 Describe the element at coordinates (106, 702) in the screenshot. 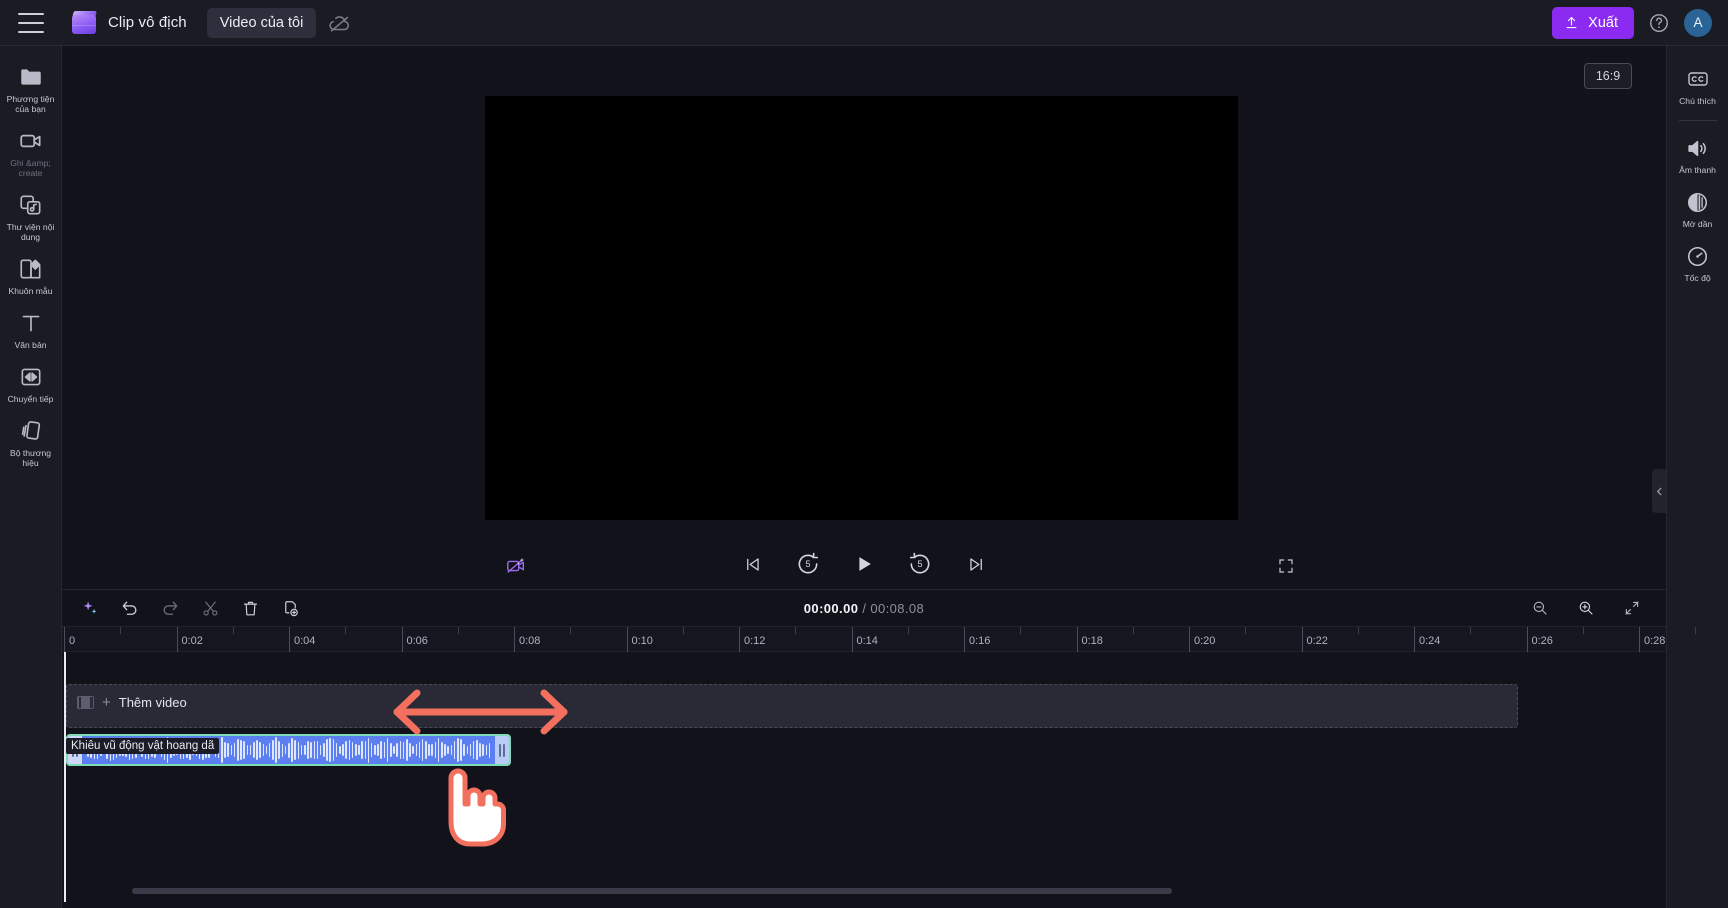

I see `plus-icon: +` at that location.